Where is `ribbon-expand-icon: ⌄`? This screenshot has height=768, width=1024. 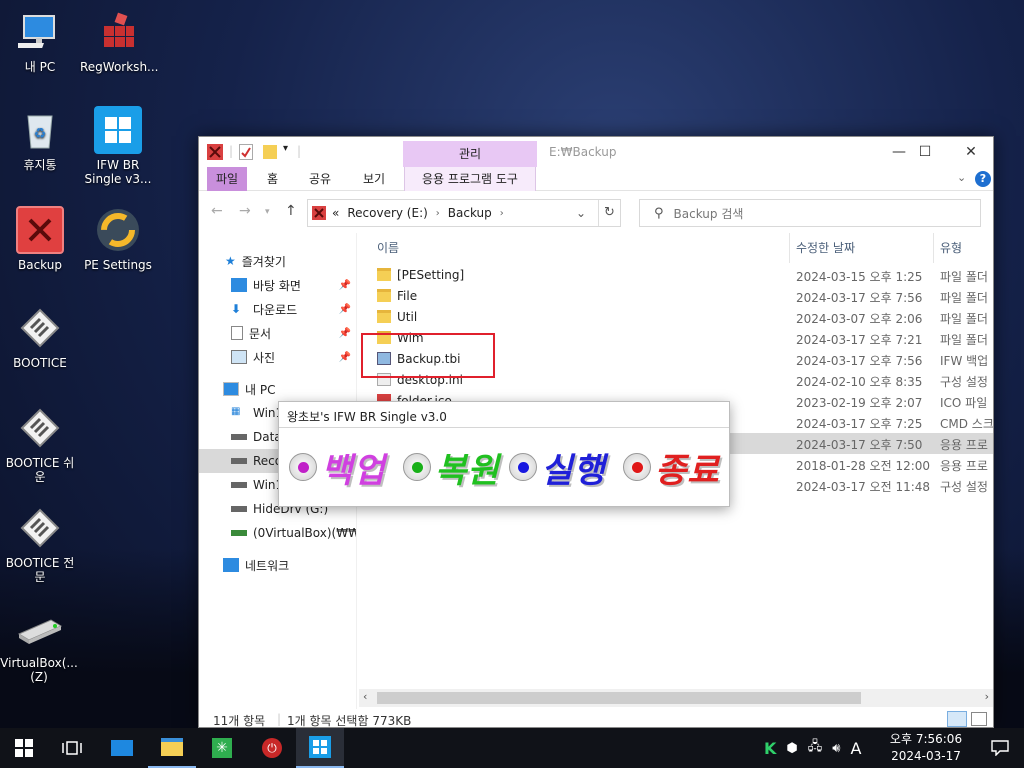
ribbon-expand-icon: ⌄ is located at coordinates (961, 177).